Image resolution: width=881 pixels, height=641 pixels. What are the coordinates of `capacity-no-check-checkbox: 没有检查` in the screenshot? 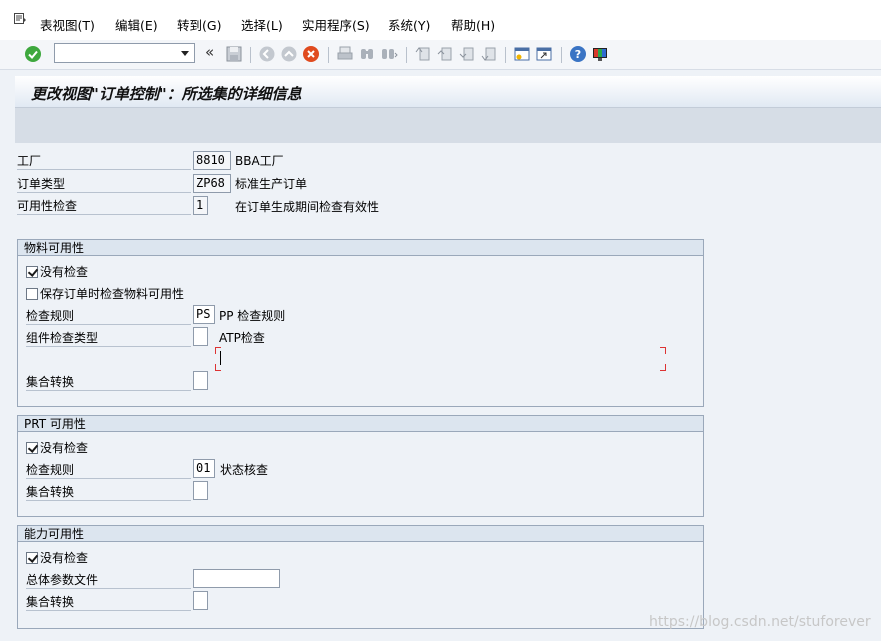 It's located at (57, 558).